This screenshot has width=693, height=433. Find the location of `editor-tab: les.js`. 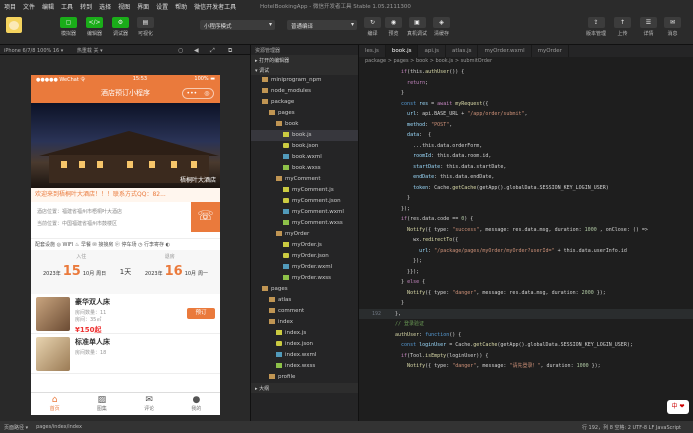

editor-tab: les.js is located at coordinates (372, 51).